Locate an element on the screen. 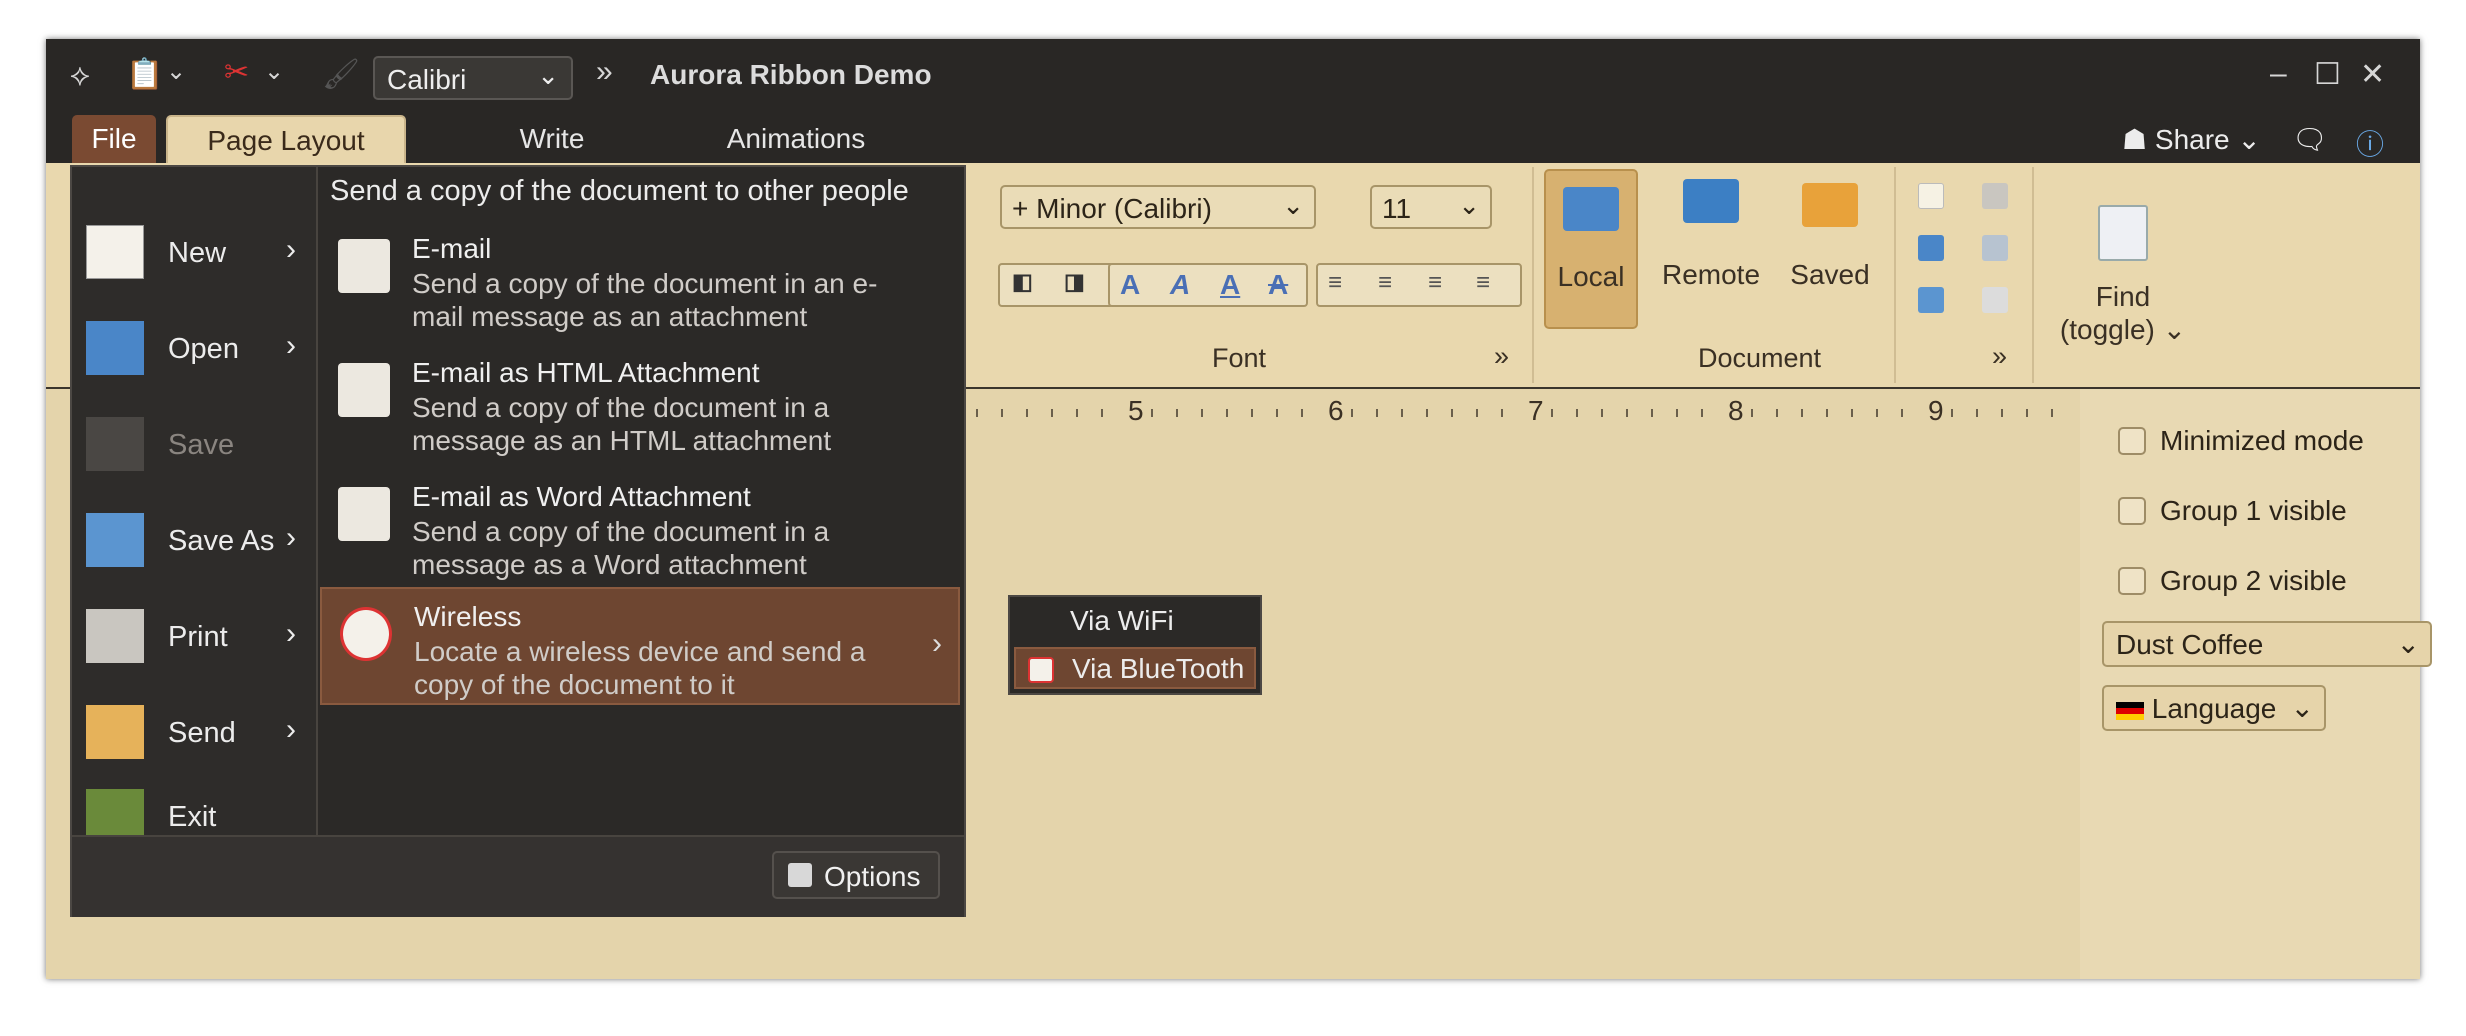  menu-item-save-as: Save As › is located at coordinates (195, 539).